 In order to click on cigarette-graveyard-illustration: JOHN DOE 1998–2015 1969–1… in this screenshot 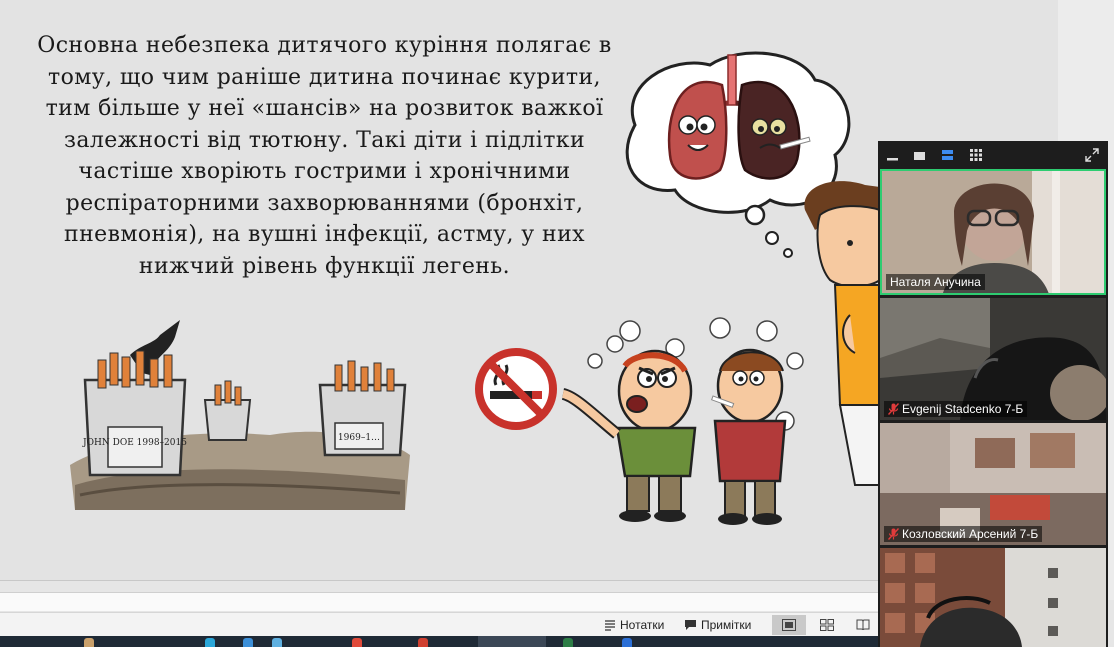, I will do `click(240, 415)`.